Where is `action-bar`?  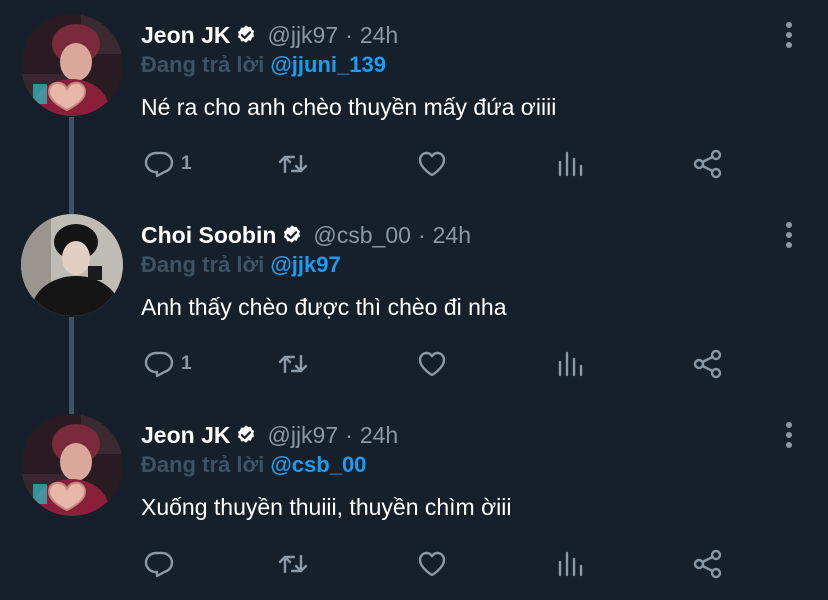
action-bar is located at coordinates (441, 564).